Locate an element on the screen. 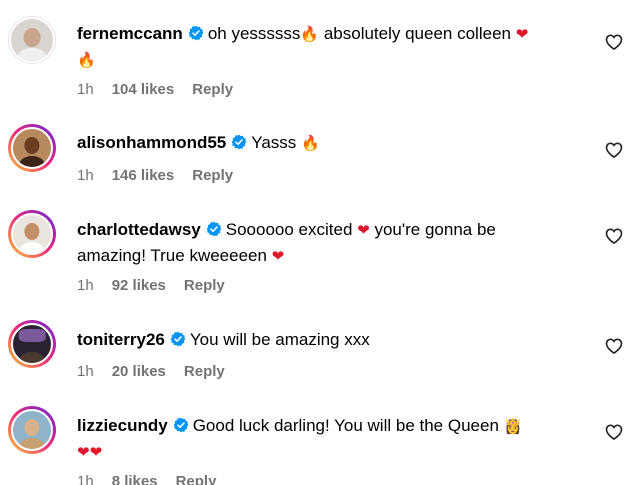 This screenshot has height=485, width=634. comment-meta: 1h 146 likes Reply is located at coordinates (164, 176).